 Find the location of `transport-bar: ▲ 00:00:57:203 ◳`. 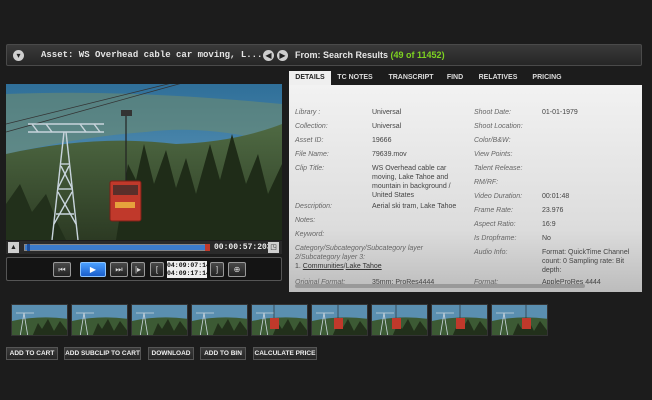

transport-bar: ▲ 00:00:57:203 ◳ is located at coordinates (144, 247).